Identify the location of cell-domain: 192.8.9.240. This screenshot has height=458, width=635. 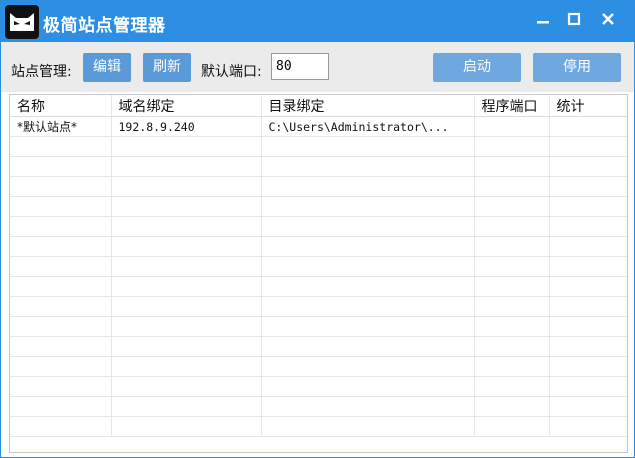
(186, 126).